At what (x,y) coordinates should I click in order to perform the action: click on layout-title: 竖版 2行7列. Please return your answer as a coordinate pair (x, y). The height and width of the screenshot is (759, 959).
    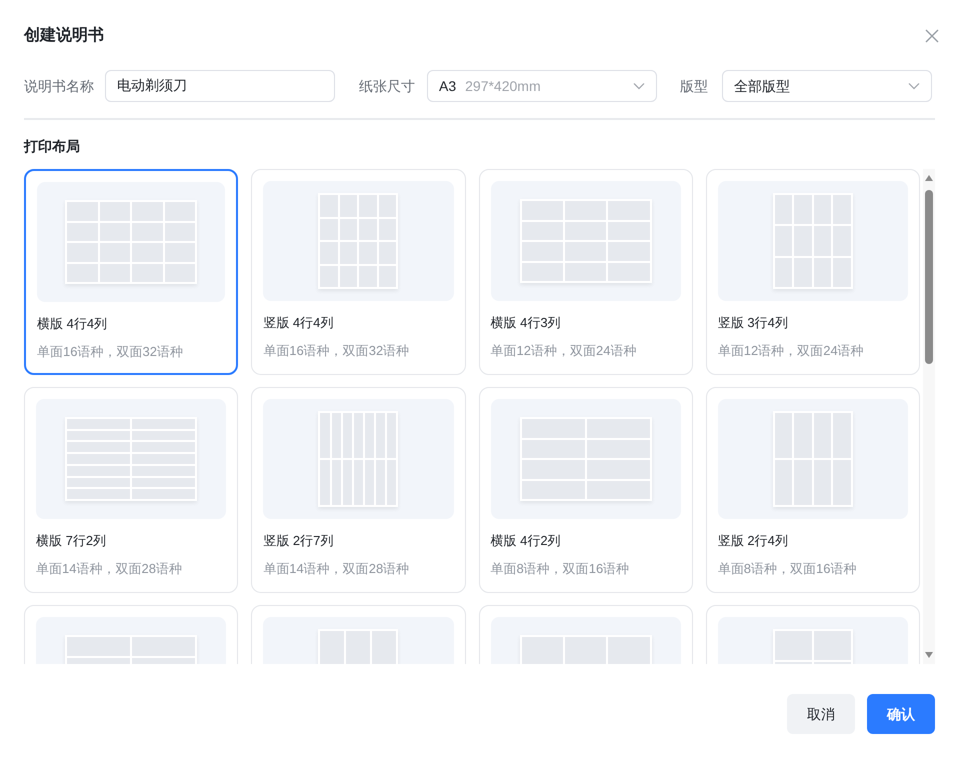
    Looking at the image, I should click on (298, 541).